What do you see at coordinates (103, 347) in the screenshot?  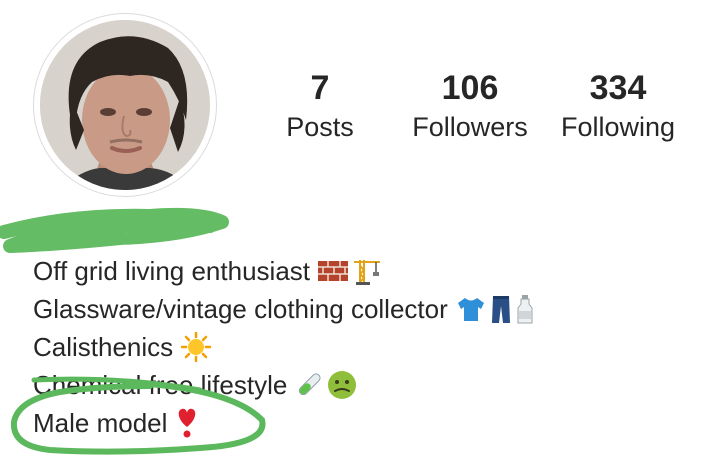 I see `bio-line-text: Calisthenics` at bounding box center [103, 347].